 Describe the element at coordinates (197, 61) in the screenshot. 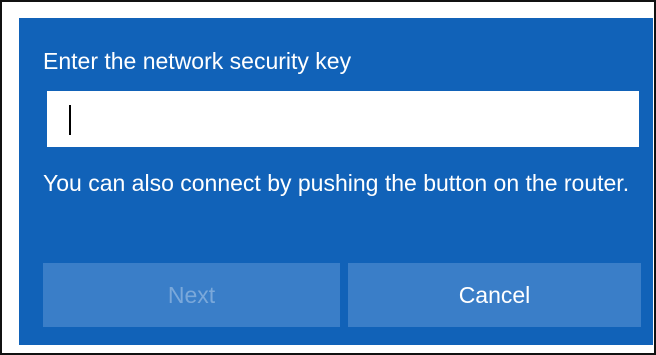

I see `security-key-prompt: Enter the network security key` at that location.